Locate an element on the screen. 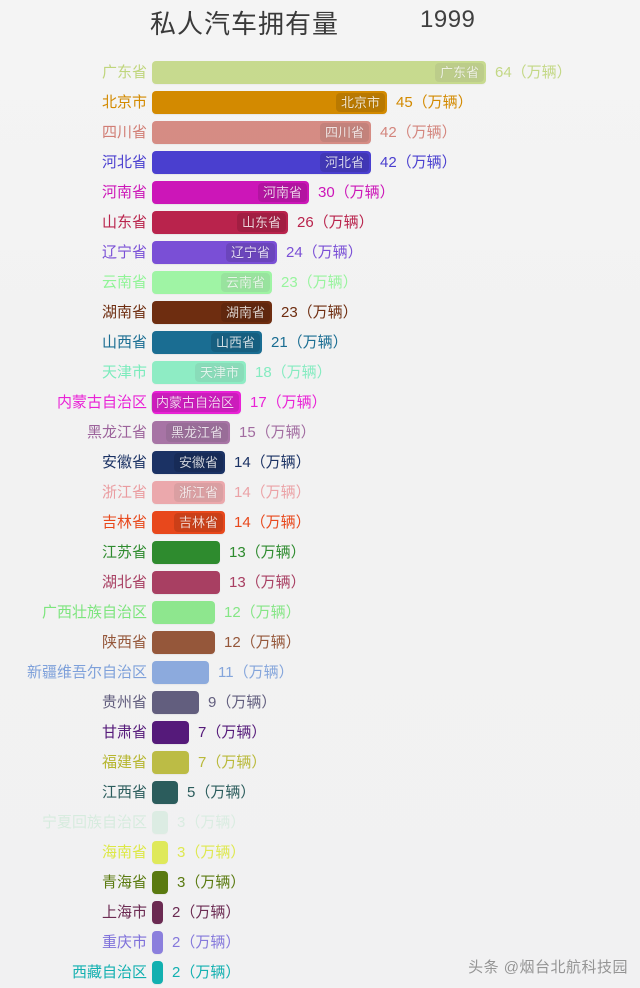 The width and height of the screenshot is (640, 988). bar-row: 浙江省 浙江省 14（万辆） is located at coordinates (320, 493).